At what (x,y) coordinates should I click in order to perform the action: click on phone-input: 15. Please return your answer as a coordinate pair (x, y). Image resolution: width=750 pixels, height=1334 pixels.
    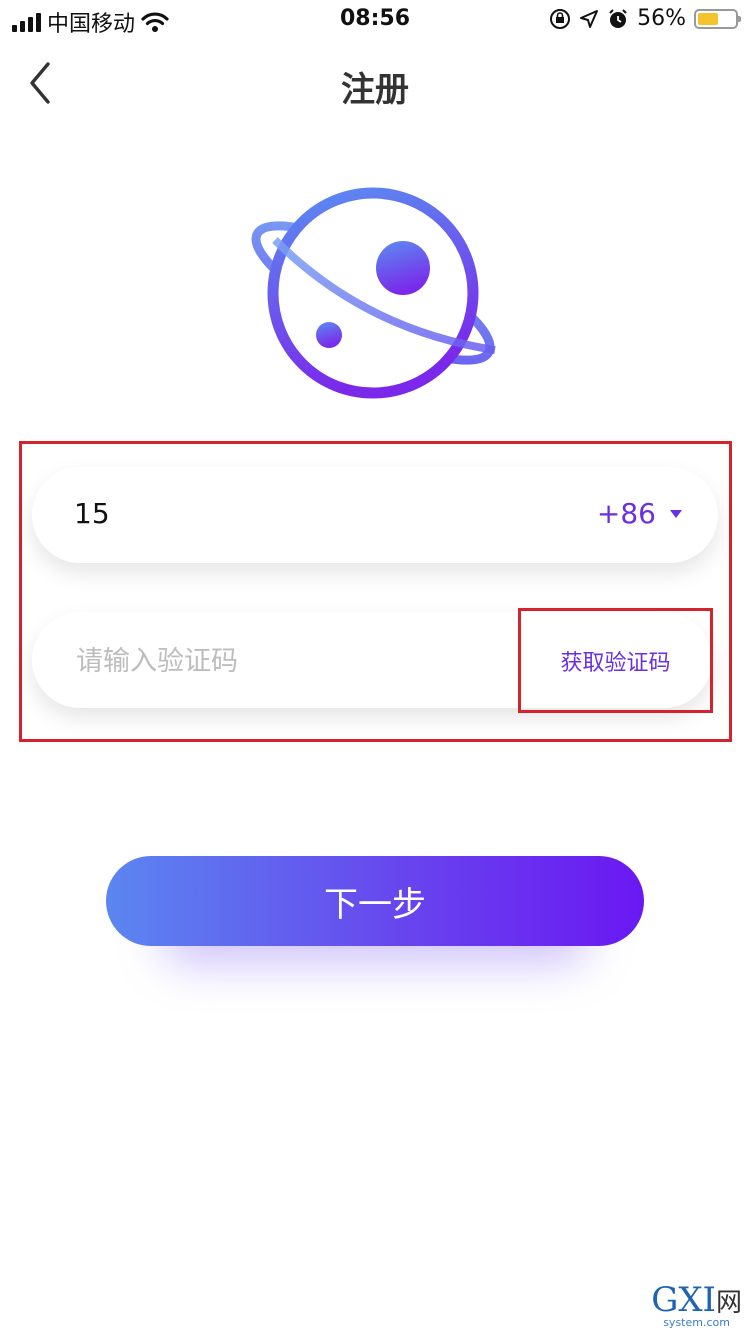
    Looking at the image, I should click on (92, 513).